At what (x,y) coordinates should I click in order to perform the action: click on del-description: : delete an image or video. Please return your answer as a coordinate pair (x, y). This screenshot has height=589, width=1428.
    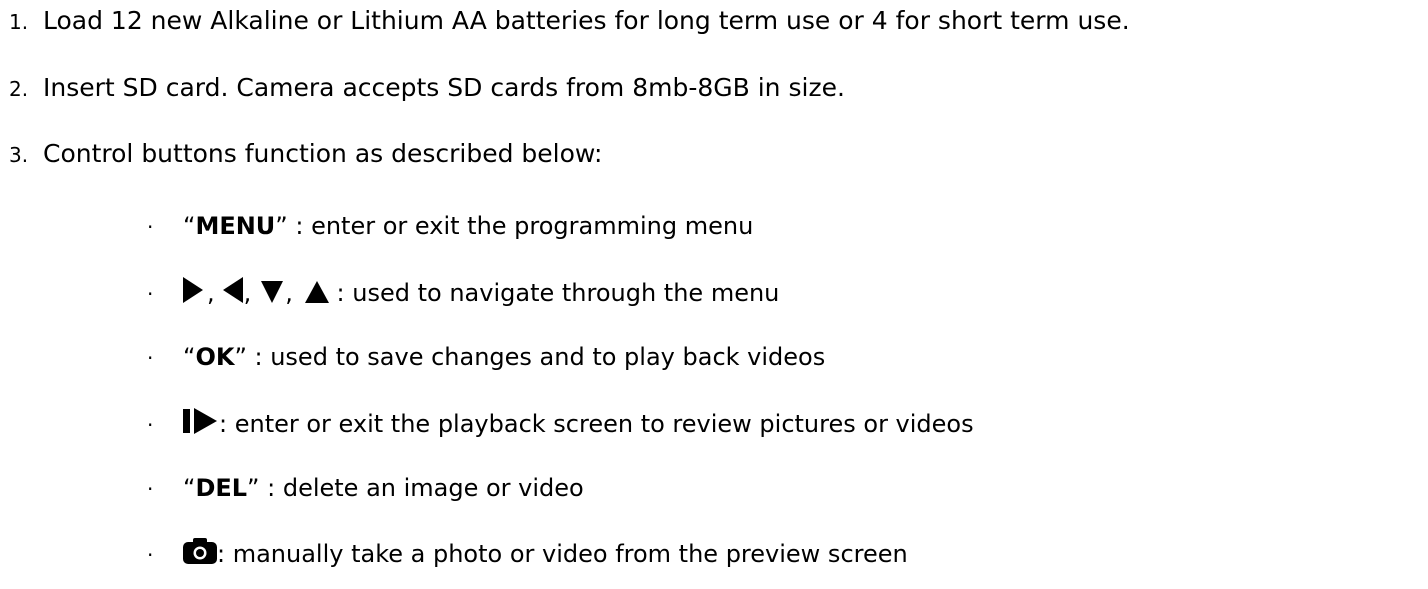
    Looking at the image, I should click on (421, 488).